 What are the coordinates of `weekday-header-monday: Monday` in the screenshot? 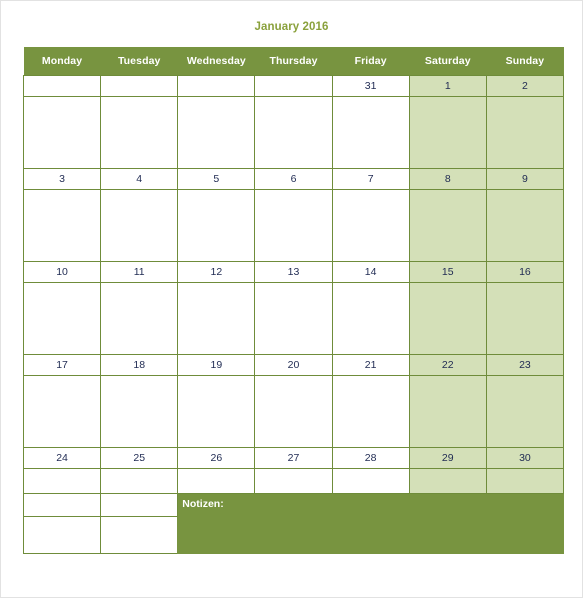 It's located at (62, 61).